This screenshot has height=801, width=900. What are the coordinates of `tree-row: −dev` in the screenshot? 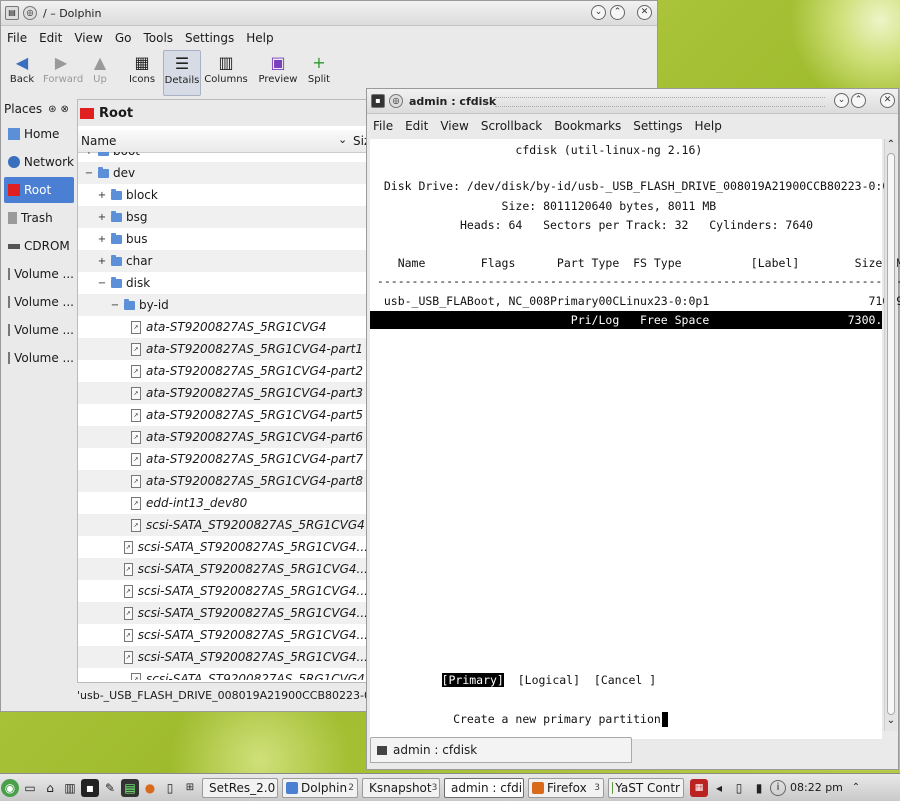 It's located at (223, 173).